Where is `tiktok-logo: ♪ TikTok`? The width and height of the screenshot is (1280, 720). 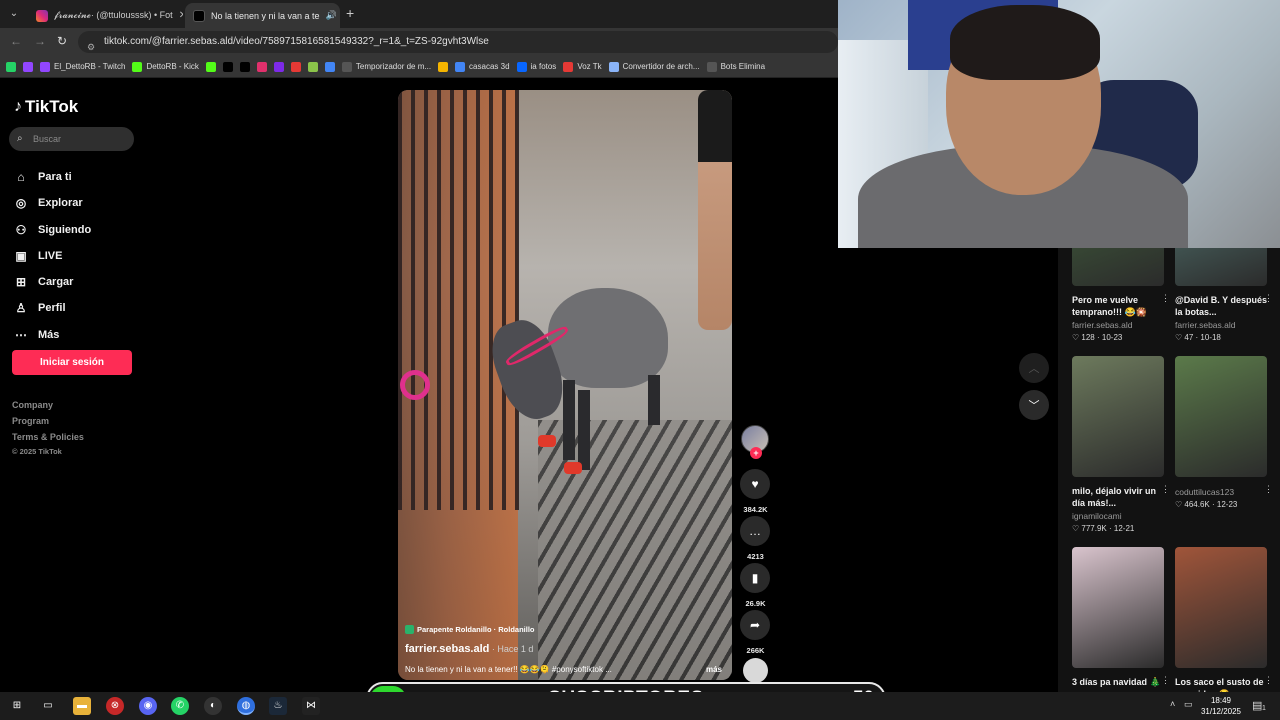 tiktok-logo: ♪ TikTok is located at coordinates (46, 107).